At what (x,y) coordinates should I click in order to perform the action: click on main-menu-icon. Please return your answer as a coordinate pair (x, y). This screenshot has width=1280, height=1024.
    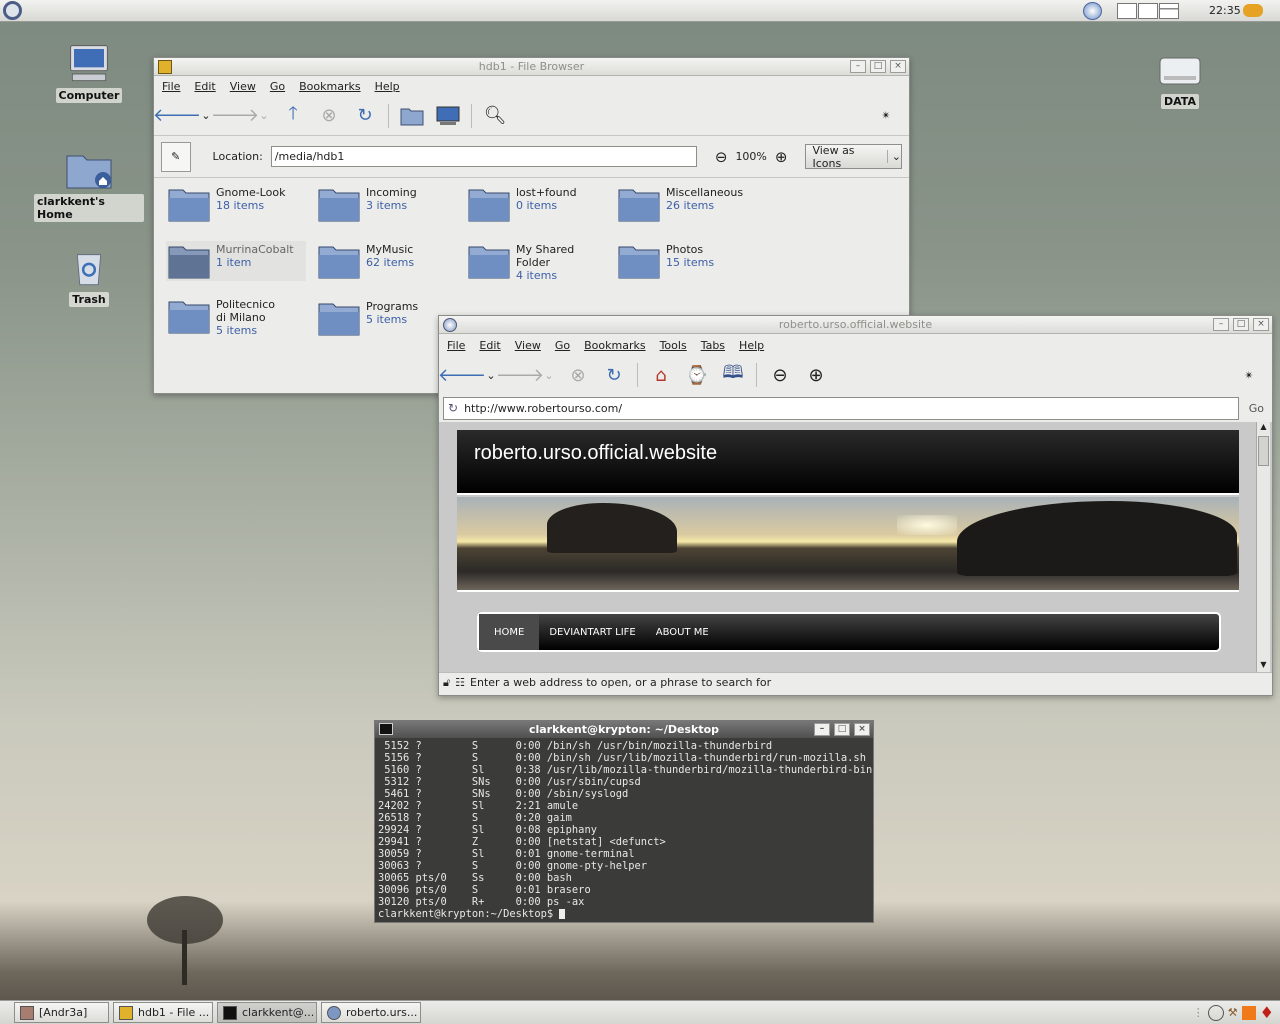
    Looking at the image, I should click on (12, 10).